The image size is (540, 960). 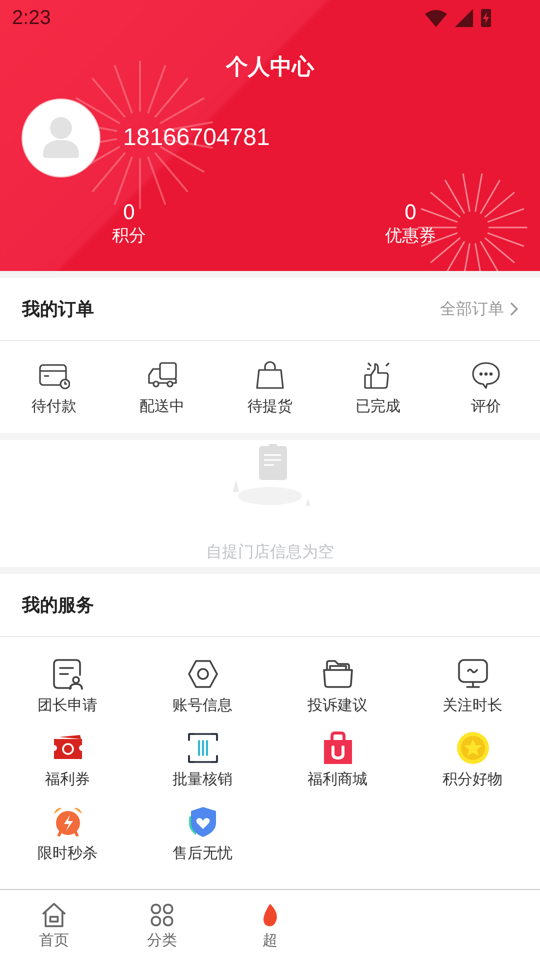 I want to click on folder-icon, so click(x=337, y=674).